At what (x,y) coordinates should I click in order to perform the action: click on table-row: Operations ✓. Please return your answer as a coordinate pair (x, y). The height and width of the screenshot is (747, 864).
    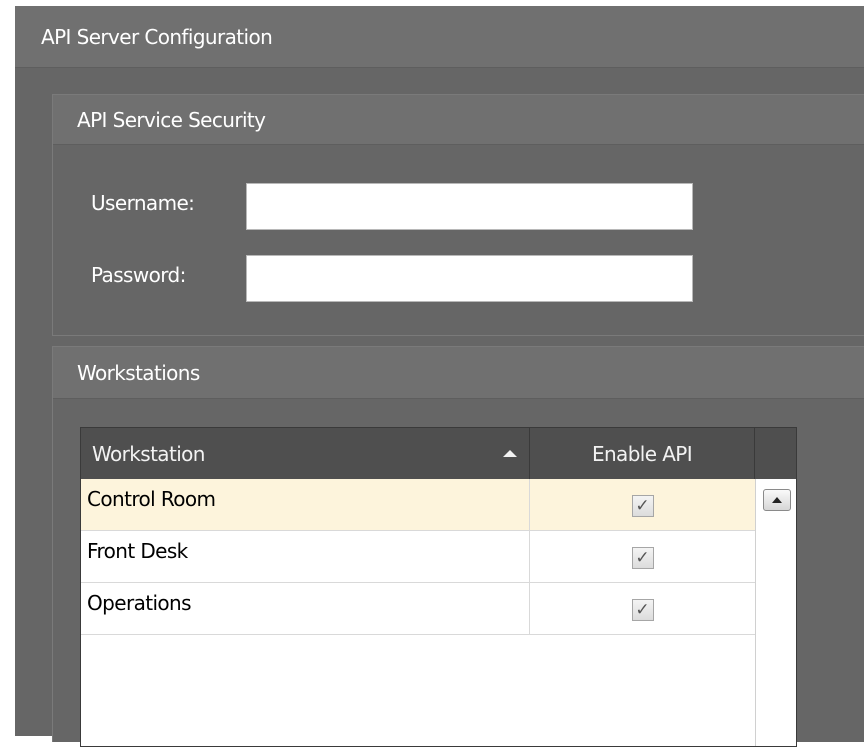
    Looking at the image, I should click on (418, 609).